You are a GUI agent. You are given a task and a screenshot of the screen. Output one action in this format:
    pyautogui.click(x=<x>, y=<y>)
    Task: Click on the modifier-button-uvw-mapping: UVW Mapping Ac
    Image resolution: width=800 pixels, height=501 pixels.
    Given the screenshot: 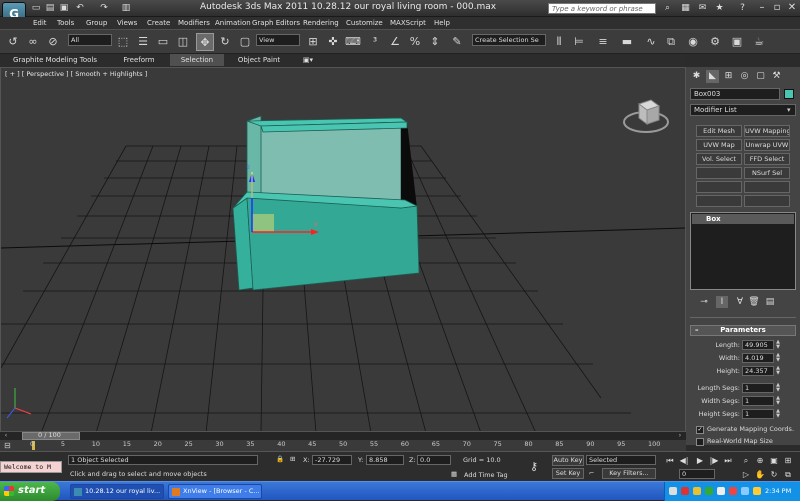 What is the action you would take?
    pyautogui.click(x=767, y=131)
    